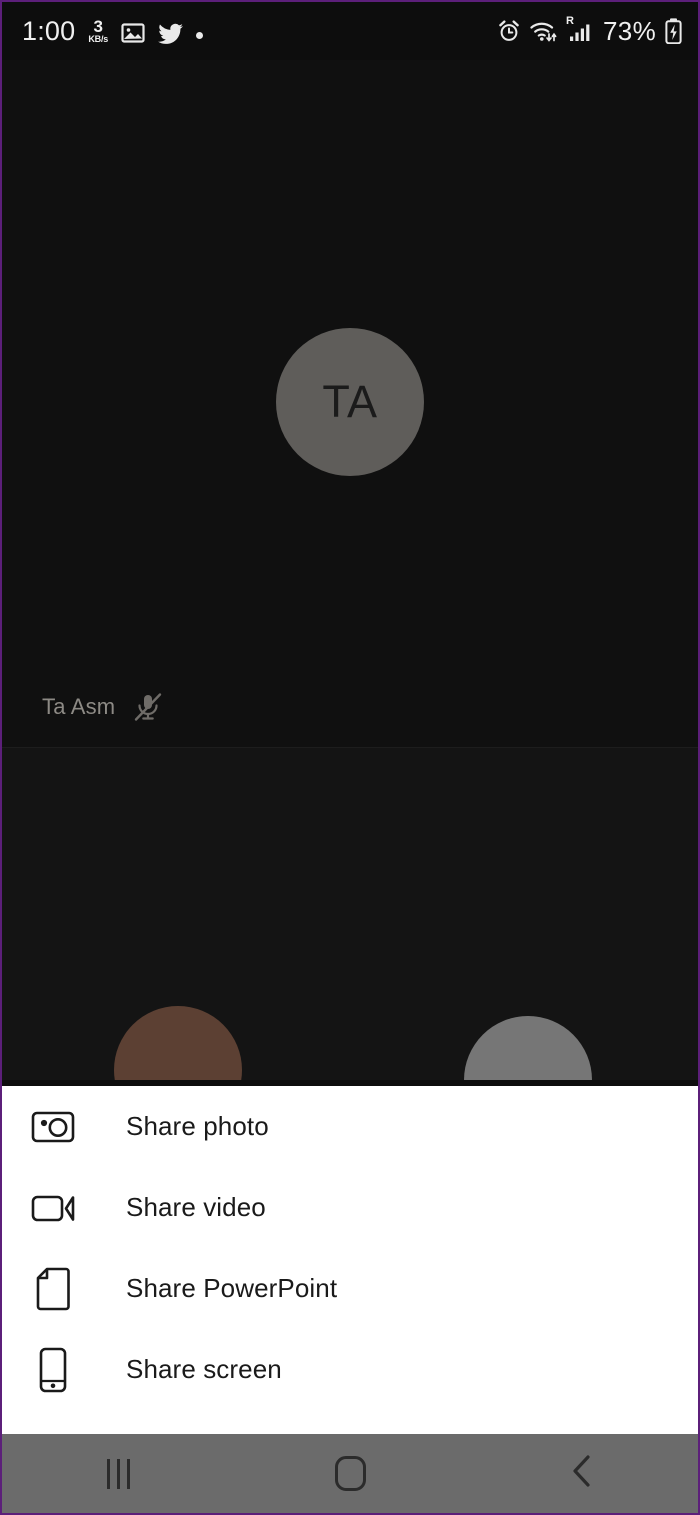  Describe the element at coordinates (148, 707) in the screenshot. I see `microphone-muted-icon` at that location.